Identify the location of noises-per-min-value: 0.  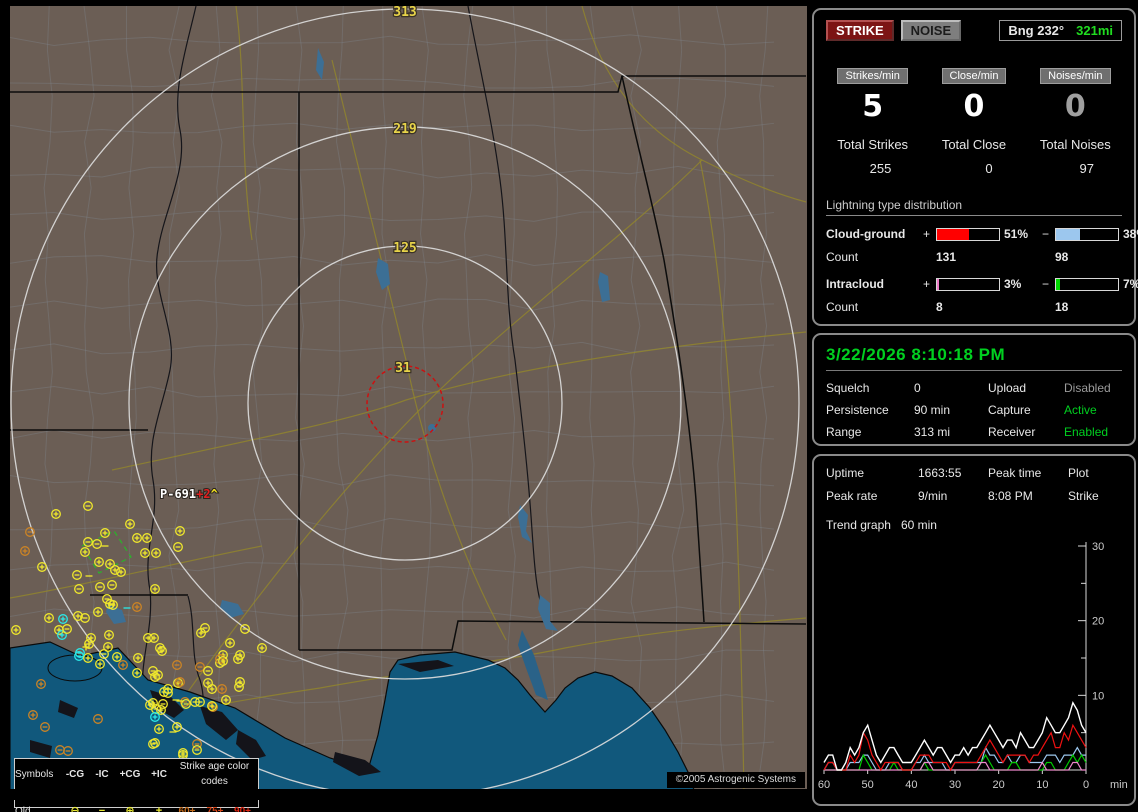
(1075, 106).